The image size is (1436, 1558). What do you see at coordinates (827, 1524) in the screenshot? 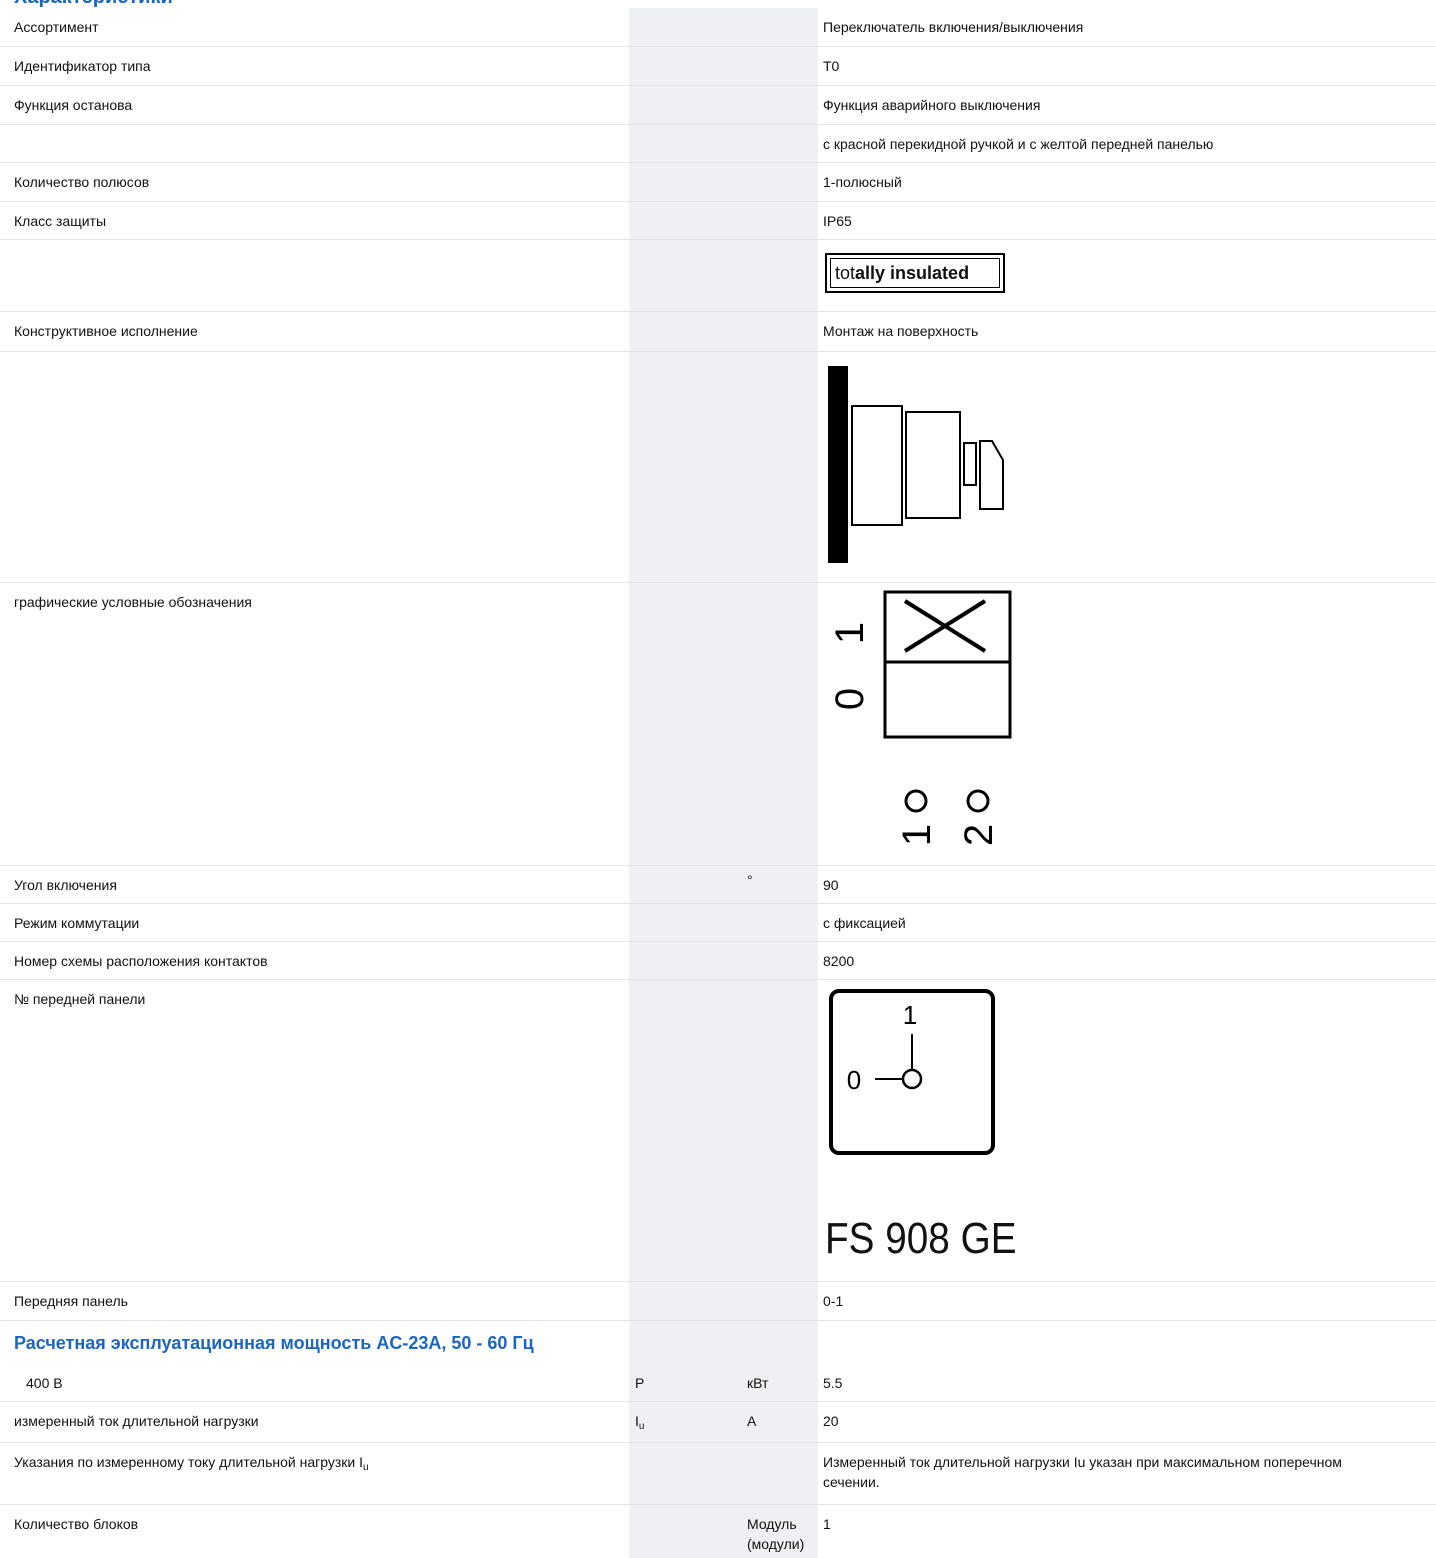
I see `row-value: 1` at bounding box center [827, 1524].